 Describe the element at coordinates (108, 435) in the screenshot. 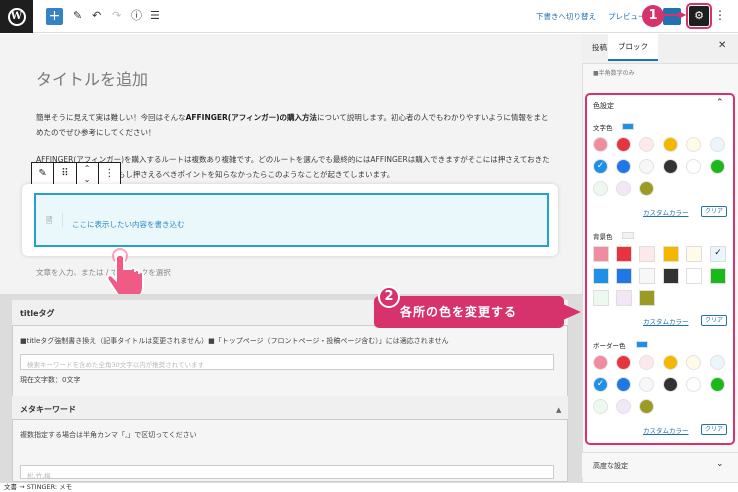

I see `meta-keyword-description: 複数指定する場合は半角カンマ「,」で区切ってください` at that location.